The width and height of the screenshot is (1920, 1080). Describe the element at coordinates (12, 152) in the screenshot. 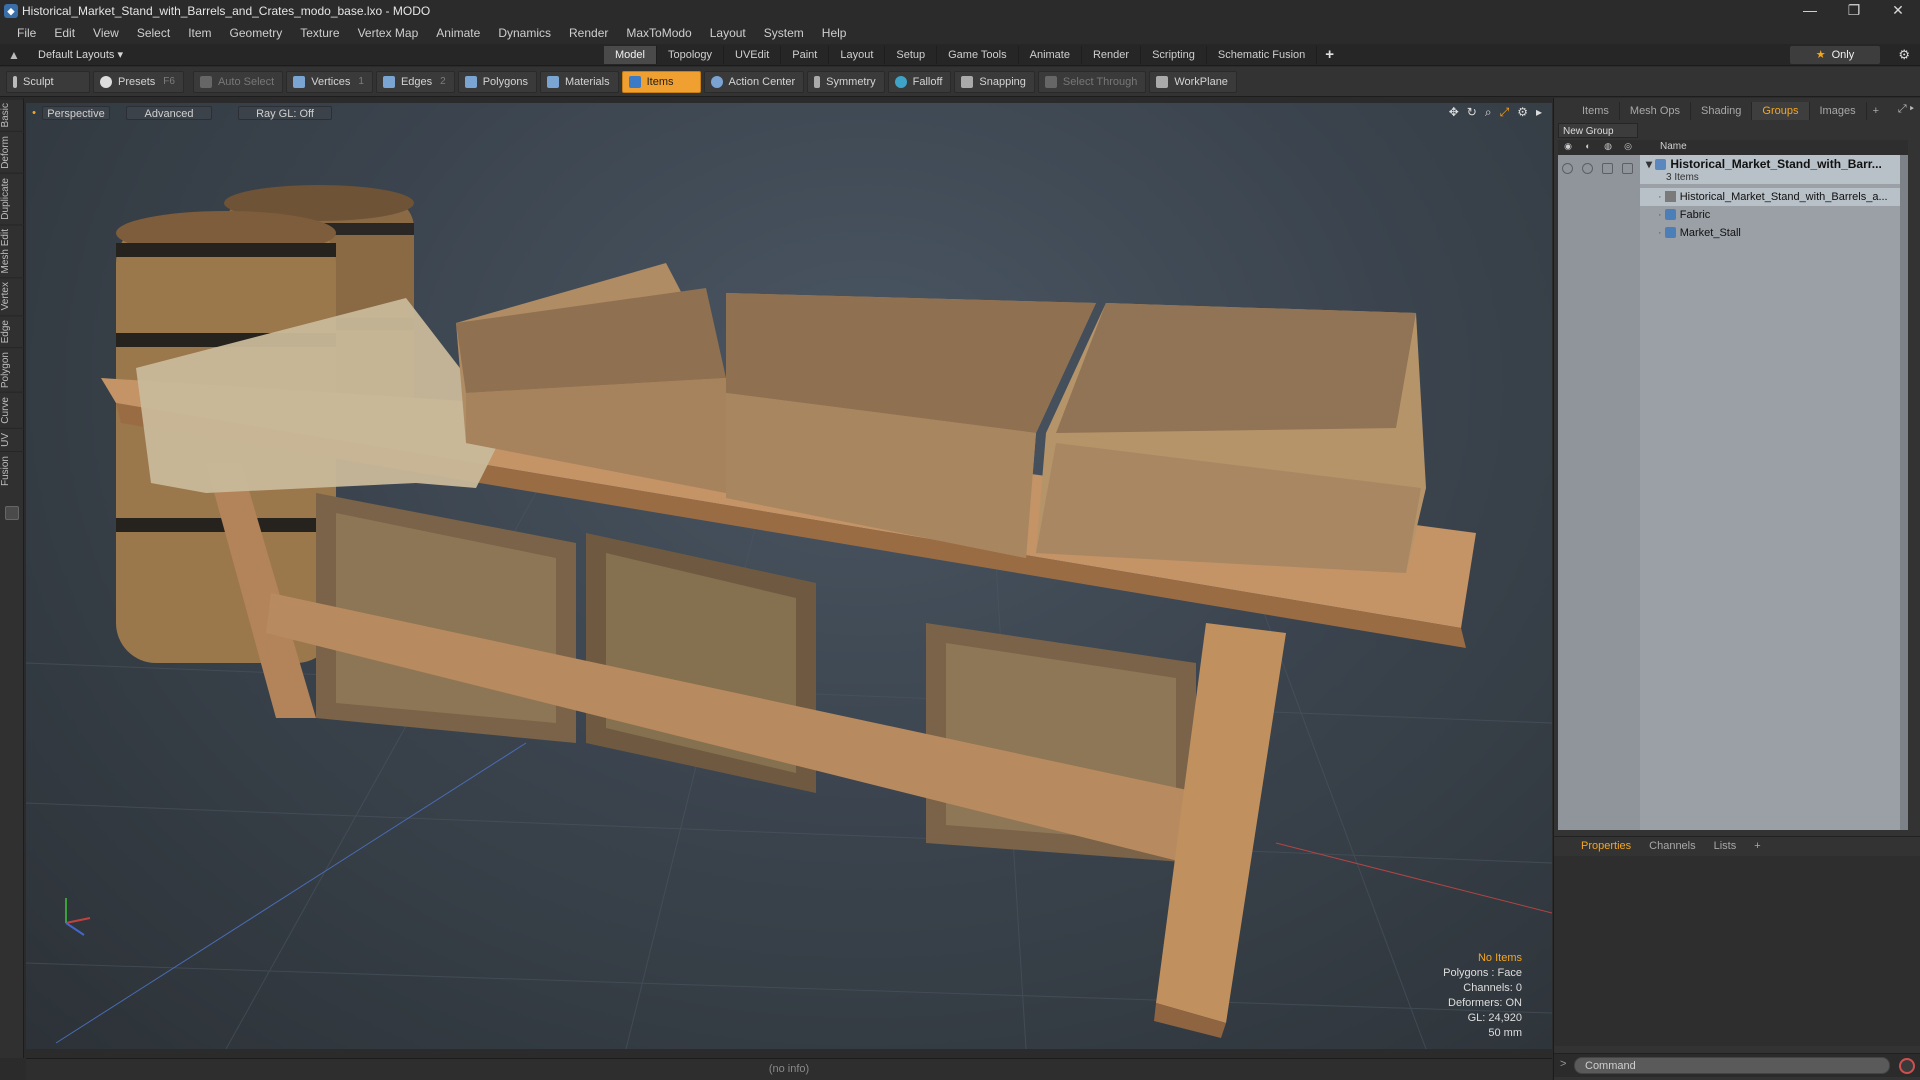

I see `toolbox-tab-deform: Deform` at that location.